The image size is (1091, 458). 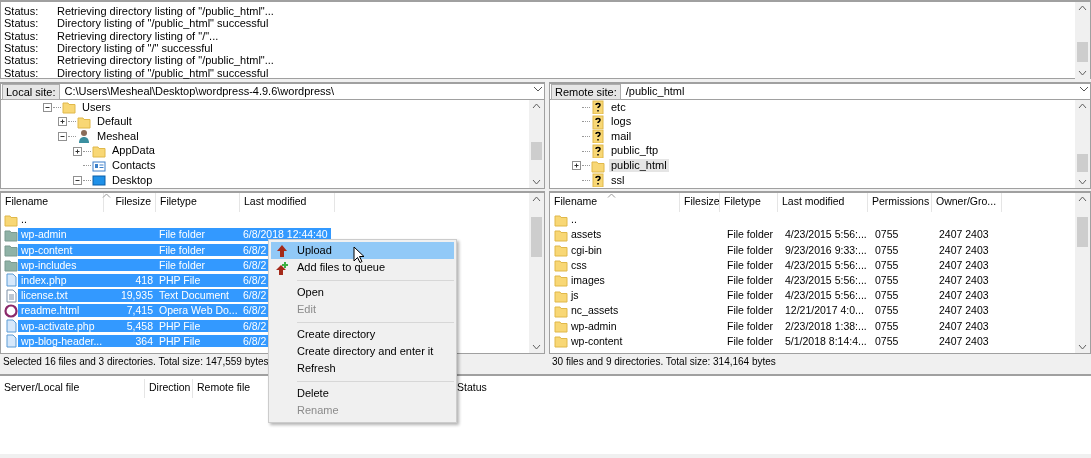 I want to click on tree-item: Contacts, so click(x=134, y=166).